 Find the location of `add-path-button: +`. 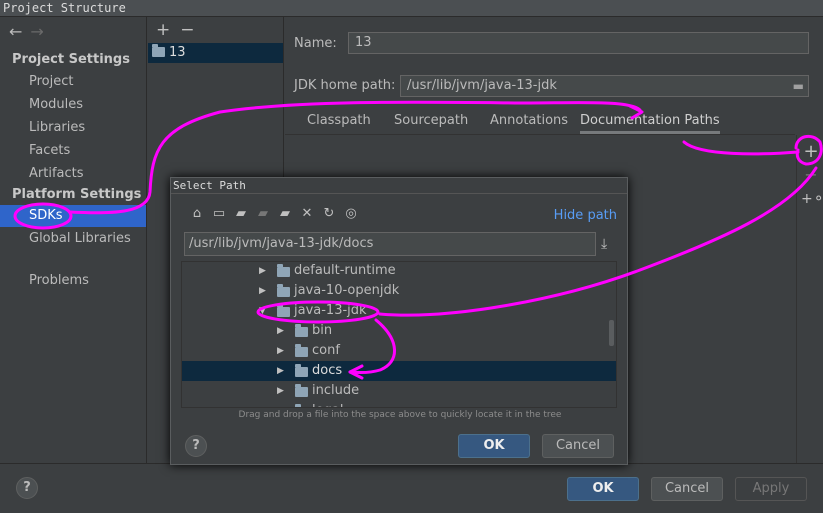

add-path-button: + is located at coordinates (811, 151).